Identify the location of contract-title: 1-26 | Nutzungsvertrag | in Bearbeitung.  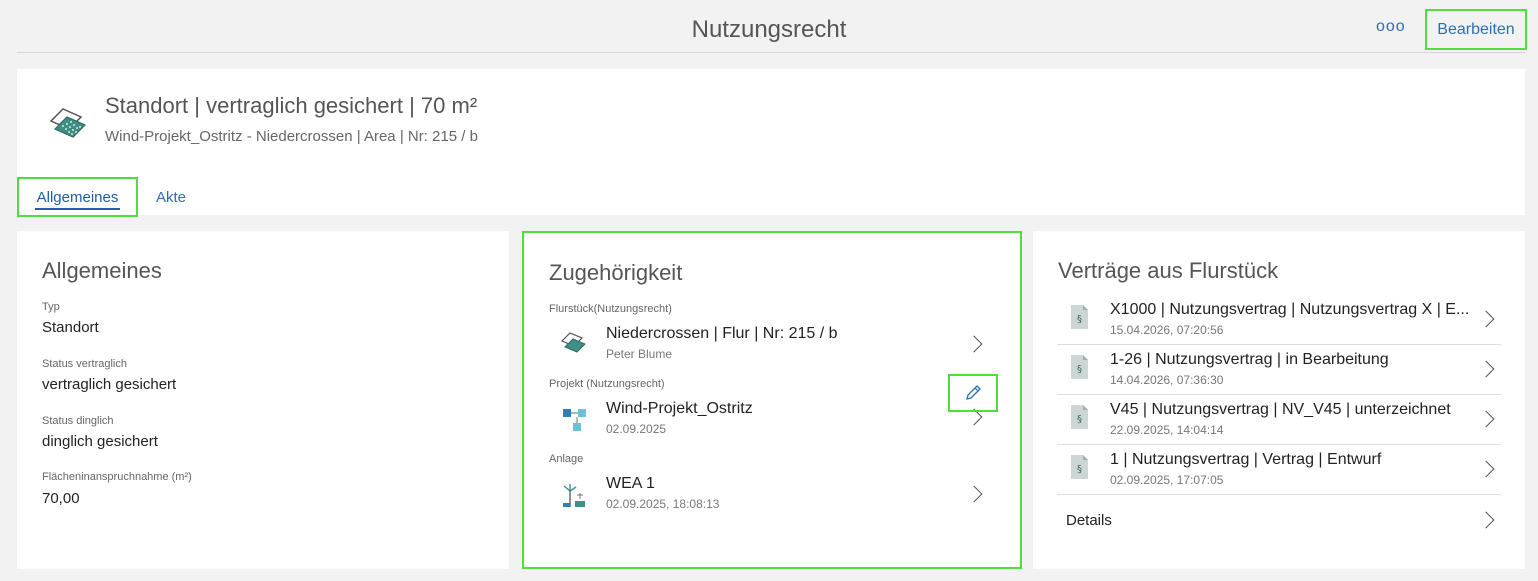
(1249, 359).